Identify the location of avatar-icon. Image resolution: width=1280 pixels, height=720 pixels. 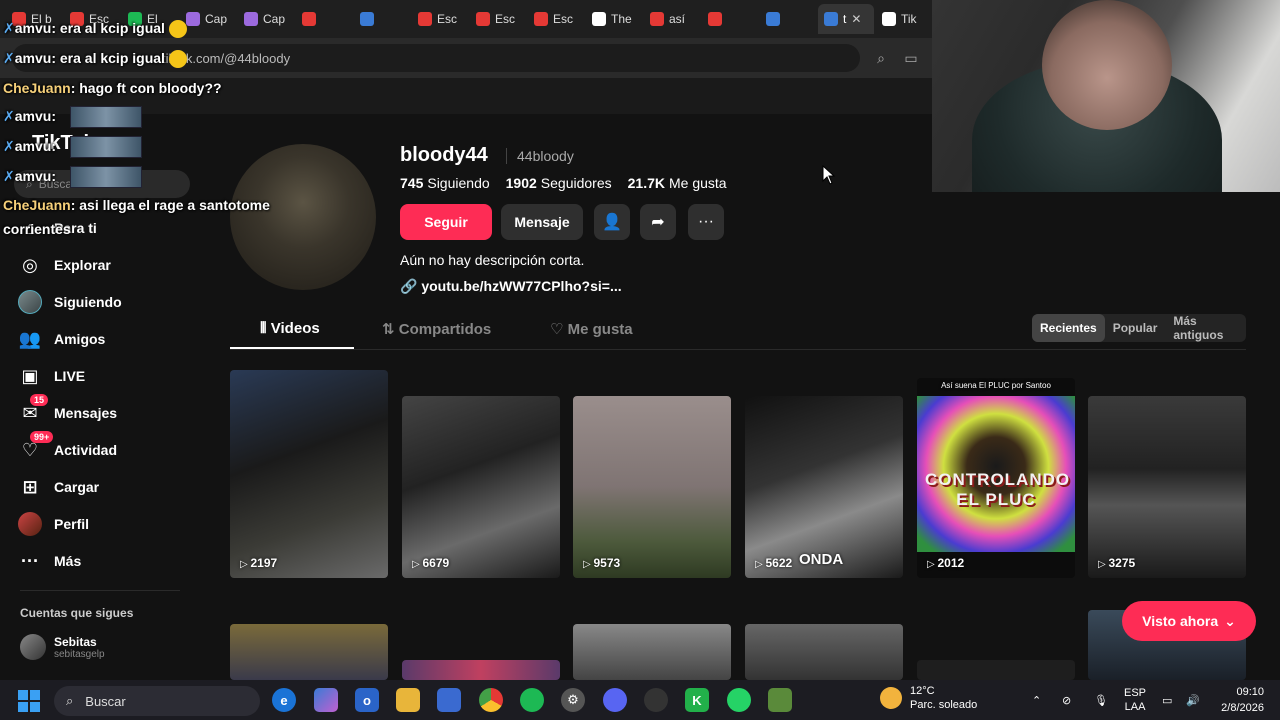
(30, 302).